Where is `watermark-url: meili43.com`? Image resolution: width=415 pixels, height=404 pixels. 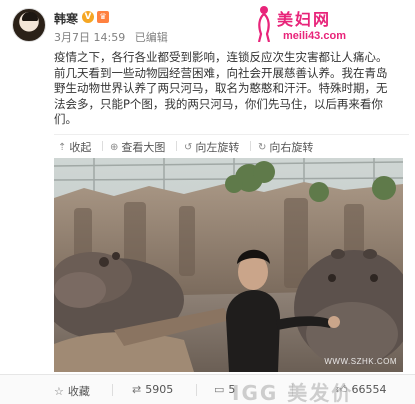 watermark-url: meili43.com is located at coordinates (314, 36).